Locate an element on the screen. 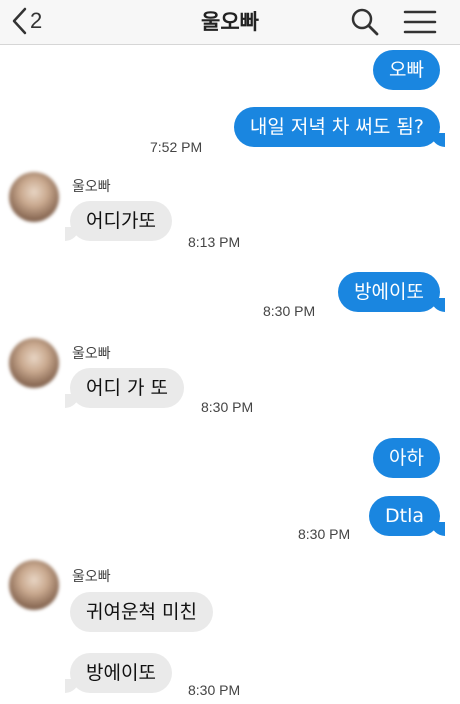  sent-message-bubble: 내일 저녁 차 써도 됨? is located at coordinates (336, 127).